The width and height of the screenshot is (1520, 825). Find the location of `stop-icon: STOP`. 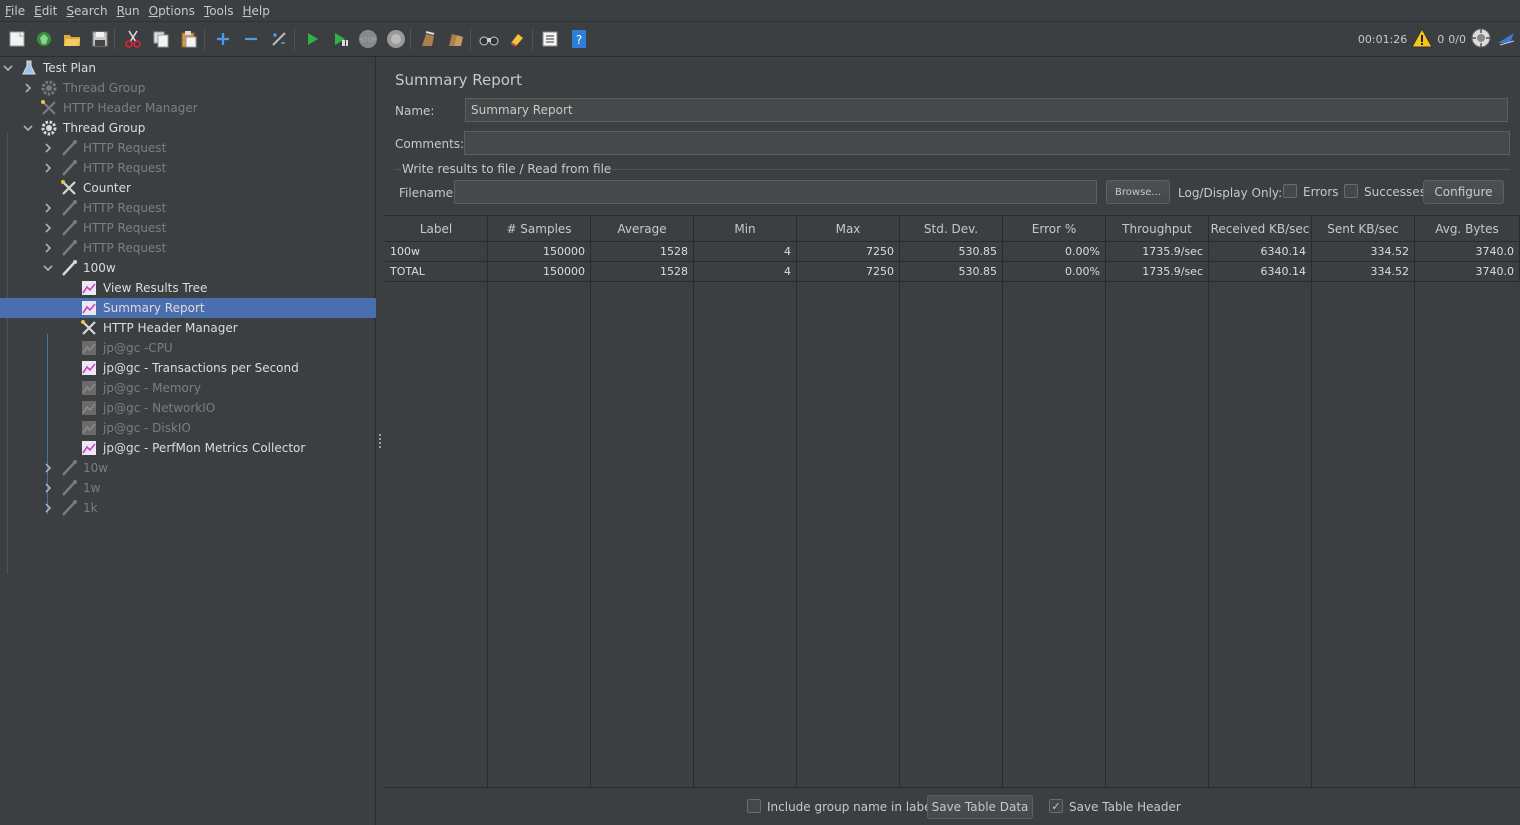

stop-icon: STOP is located at coordinates (368, 39).